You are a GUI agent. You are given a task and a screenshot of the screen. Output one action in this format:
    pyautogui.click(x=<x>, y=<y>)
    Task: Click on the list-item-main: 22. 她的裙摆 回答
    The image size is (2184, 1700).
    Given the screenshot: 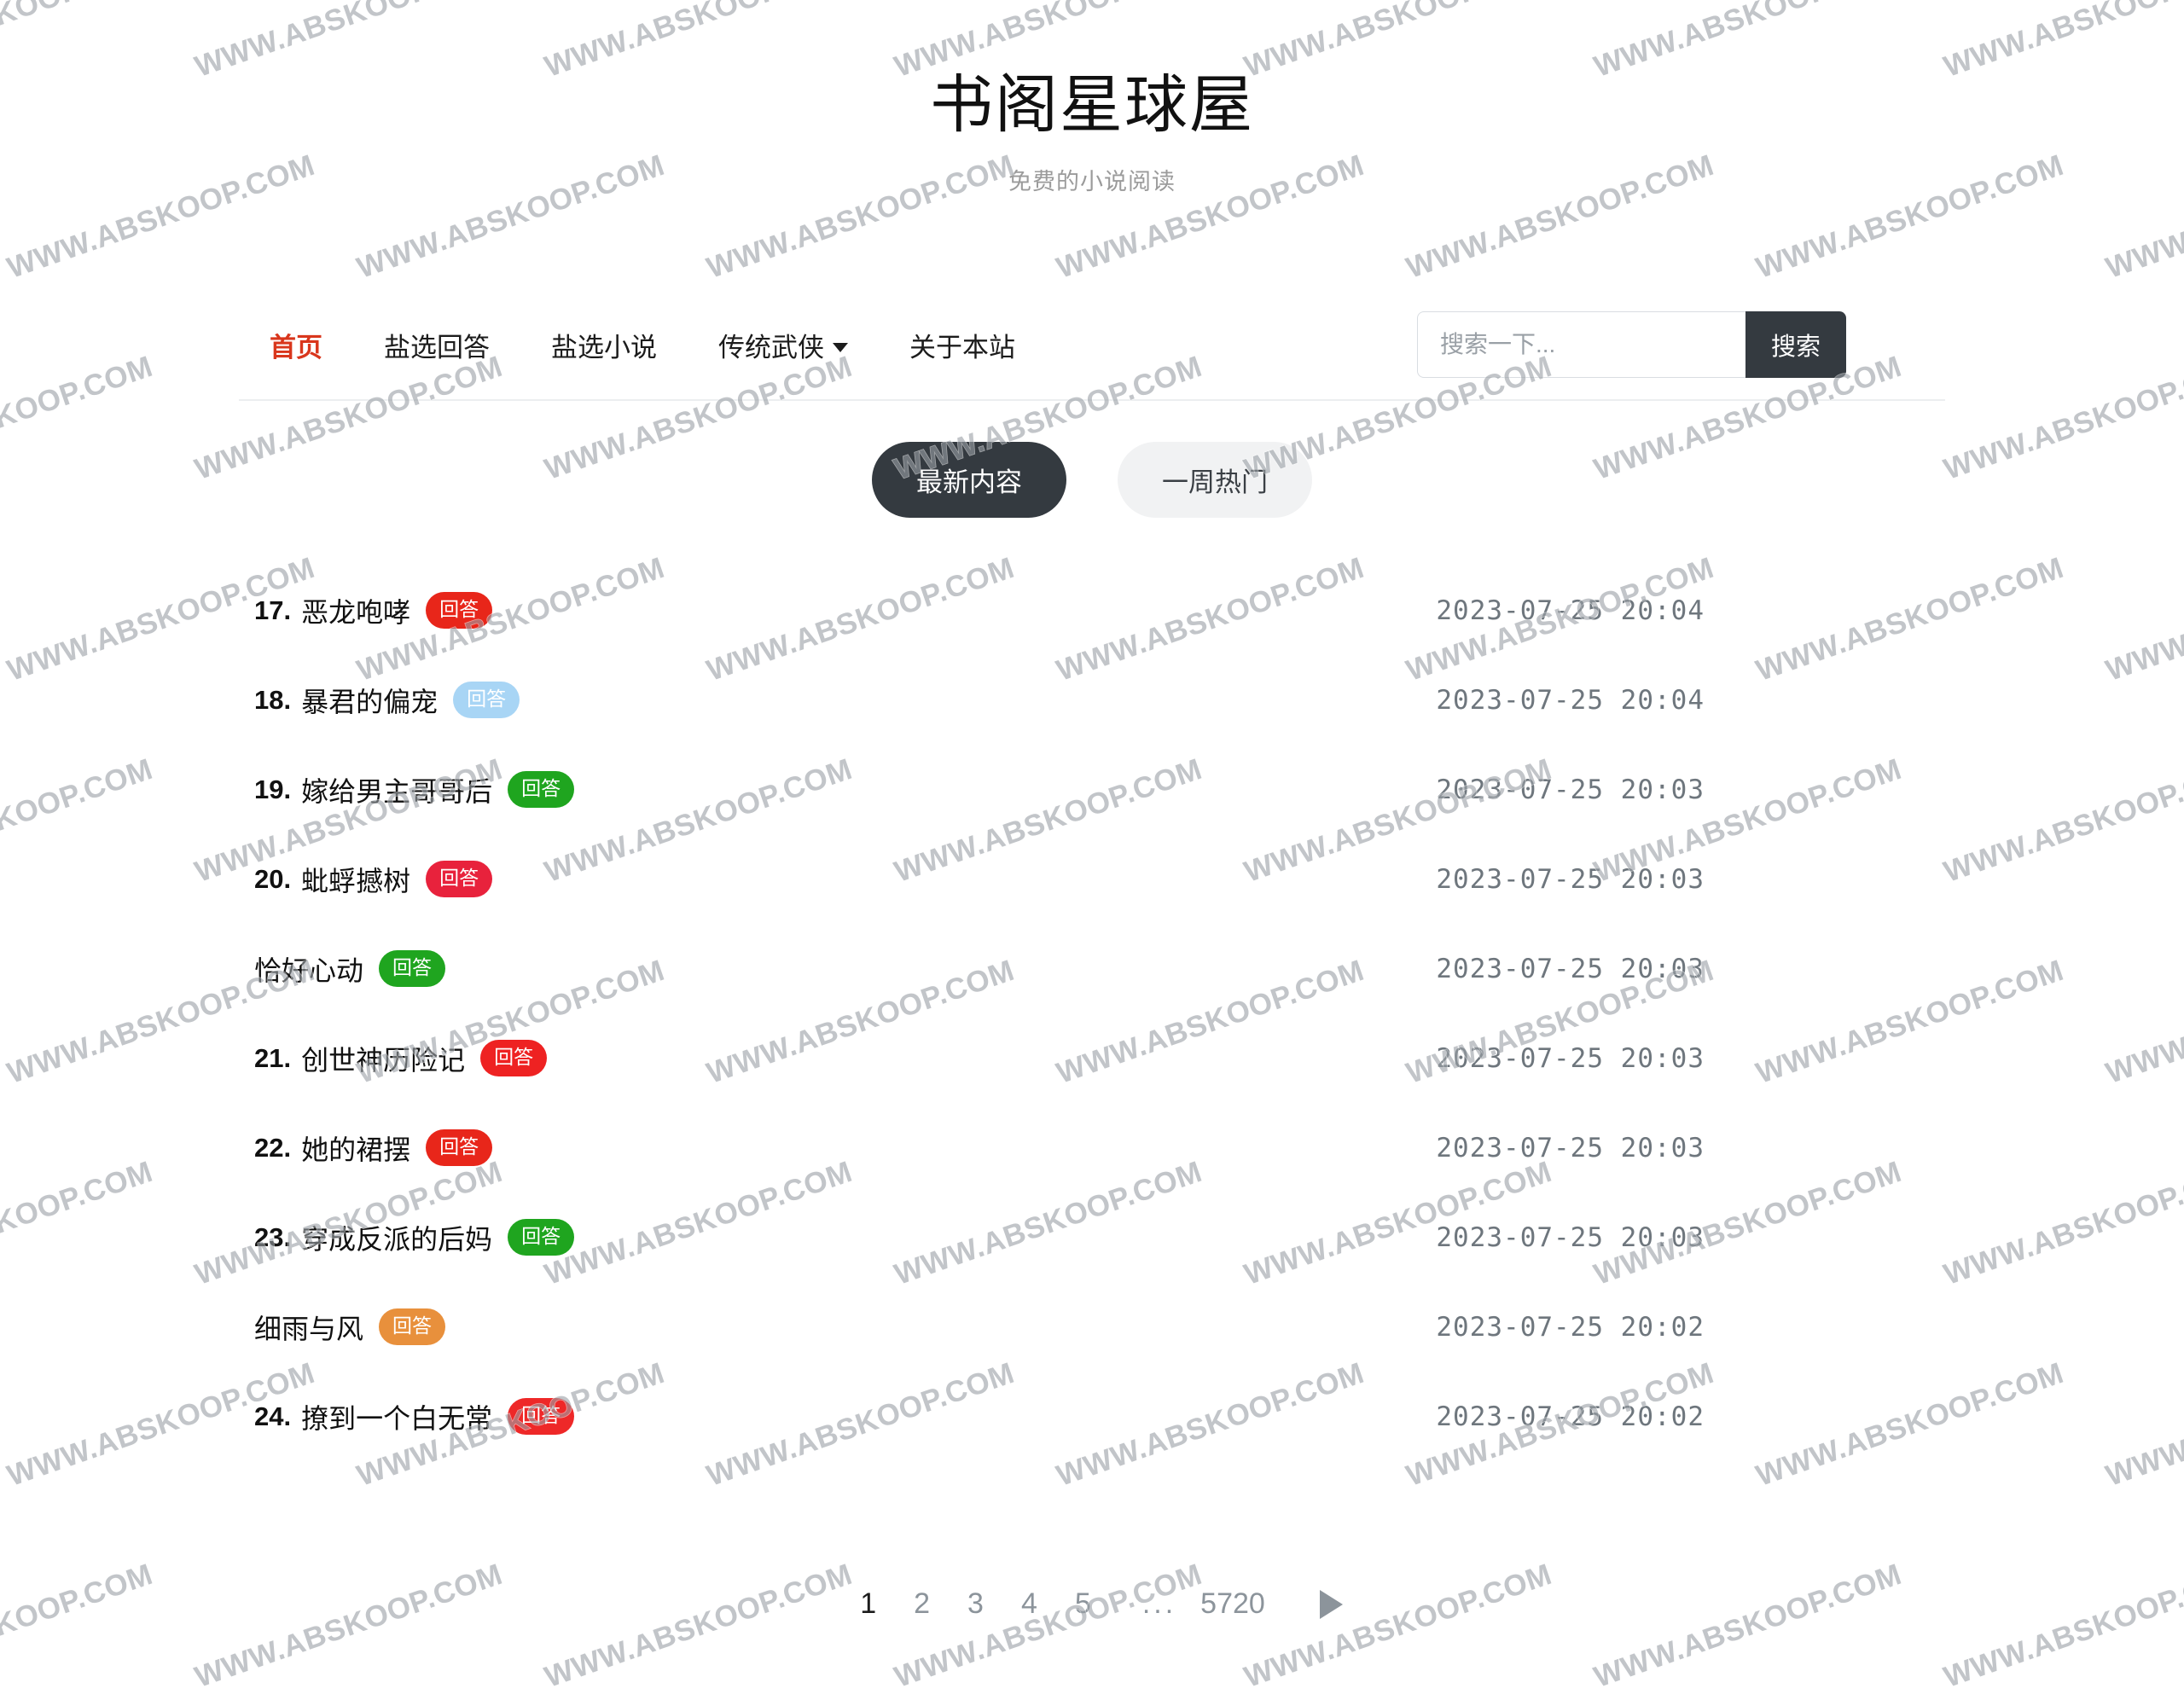 What is the action you would take?
    pyautogui.click(x=374, y=1148)
    